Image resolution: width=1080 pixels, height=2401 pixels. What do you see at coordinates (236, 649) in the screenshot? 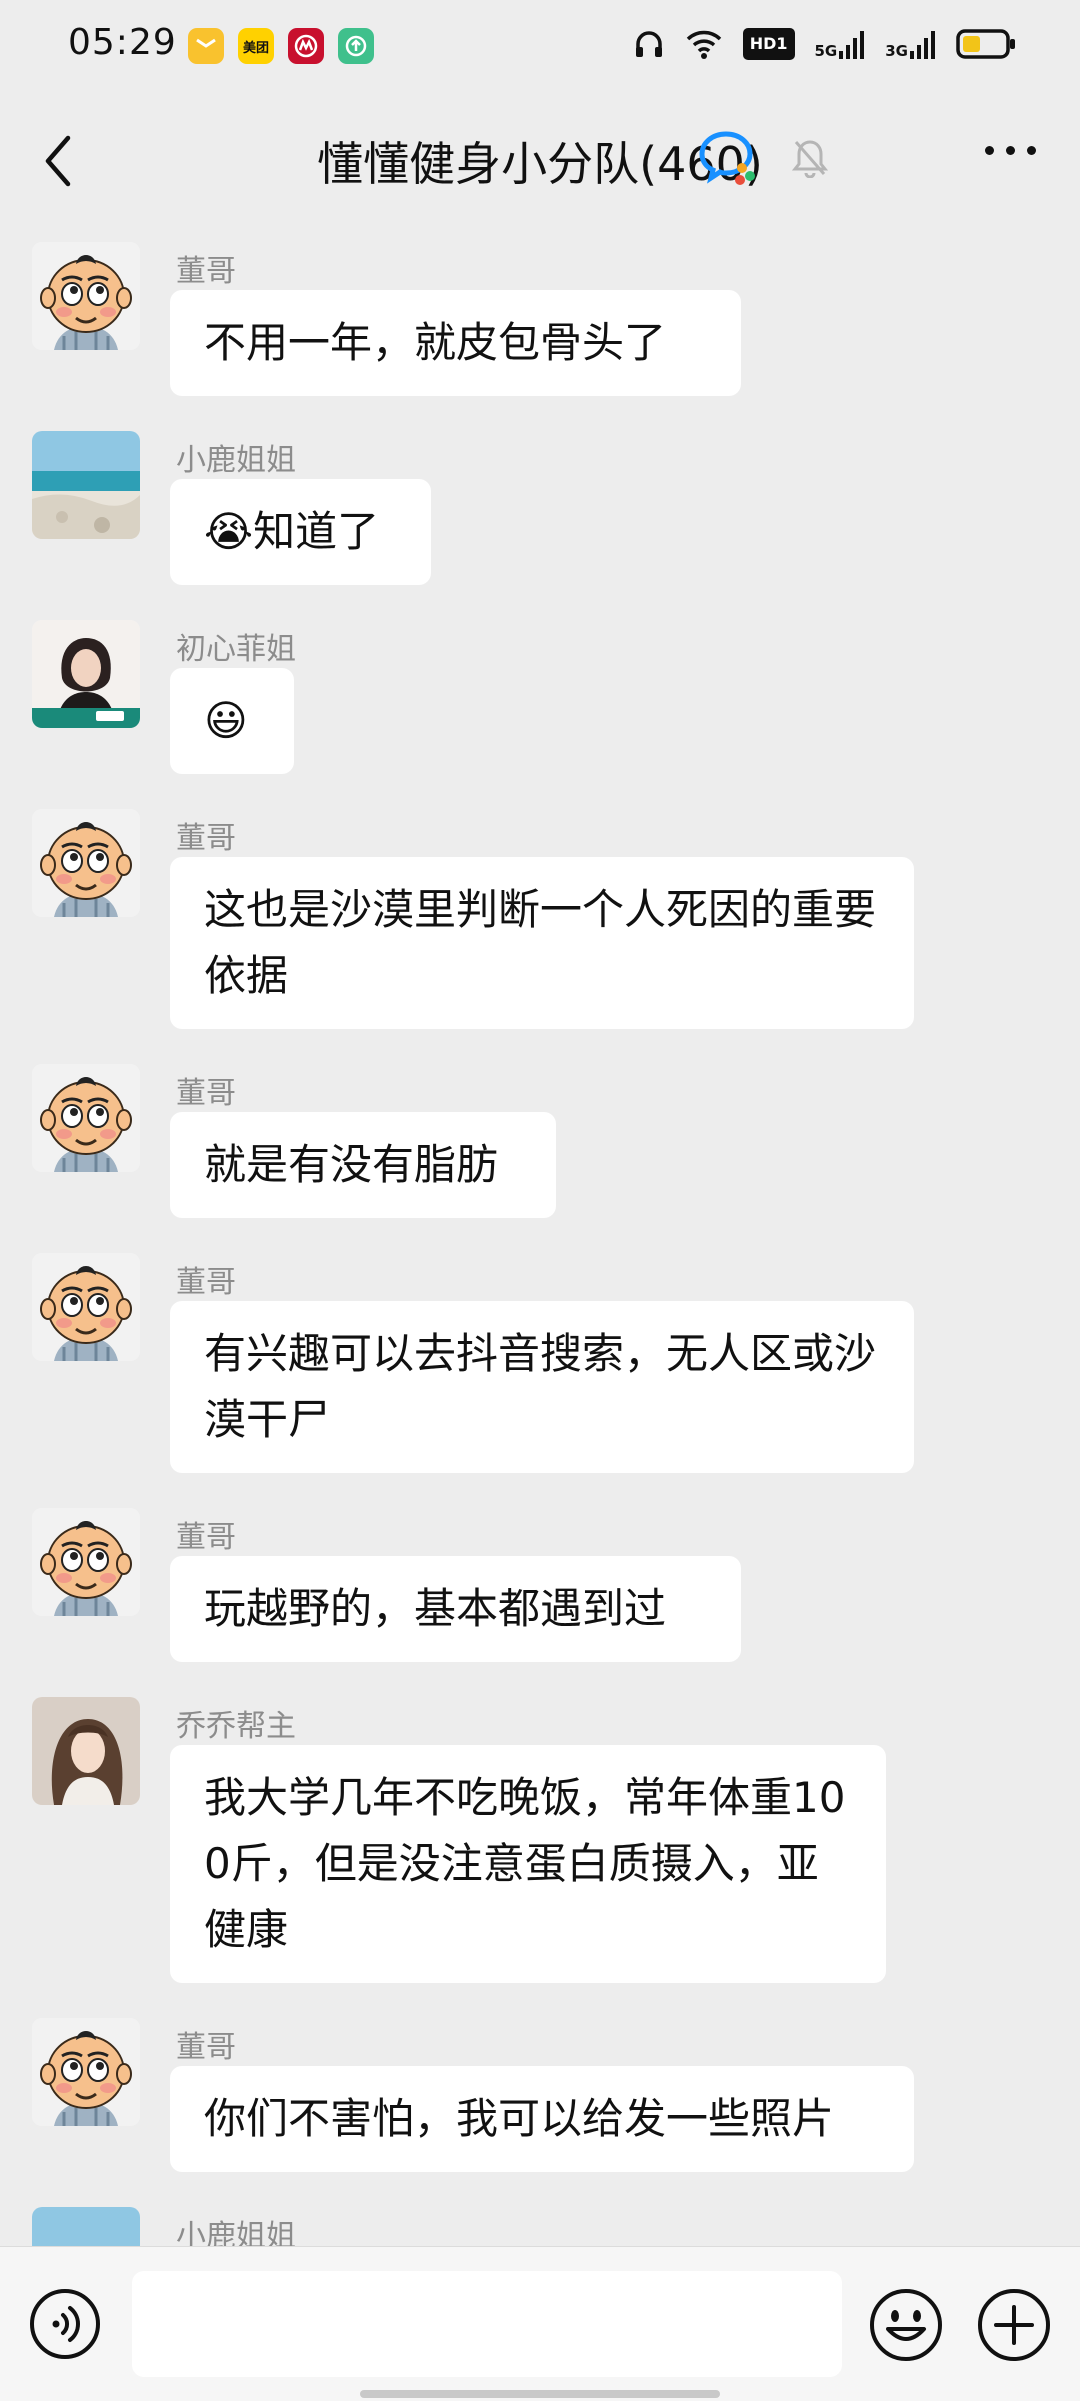
I see `sender-name: 初心菲姐` at bounding box center [236, 649].